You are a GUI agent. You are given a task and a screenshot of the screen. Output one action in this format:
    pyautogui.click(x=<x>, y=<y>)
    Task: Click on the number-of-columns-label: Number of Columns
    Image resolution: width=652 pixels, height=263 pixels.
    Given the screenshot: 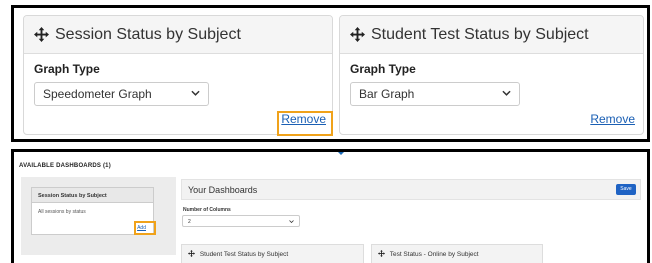 What is the action you would take?
    pyautogui.click(x=207, y=210)
    